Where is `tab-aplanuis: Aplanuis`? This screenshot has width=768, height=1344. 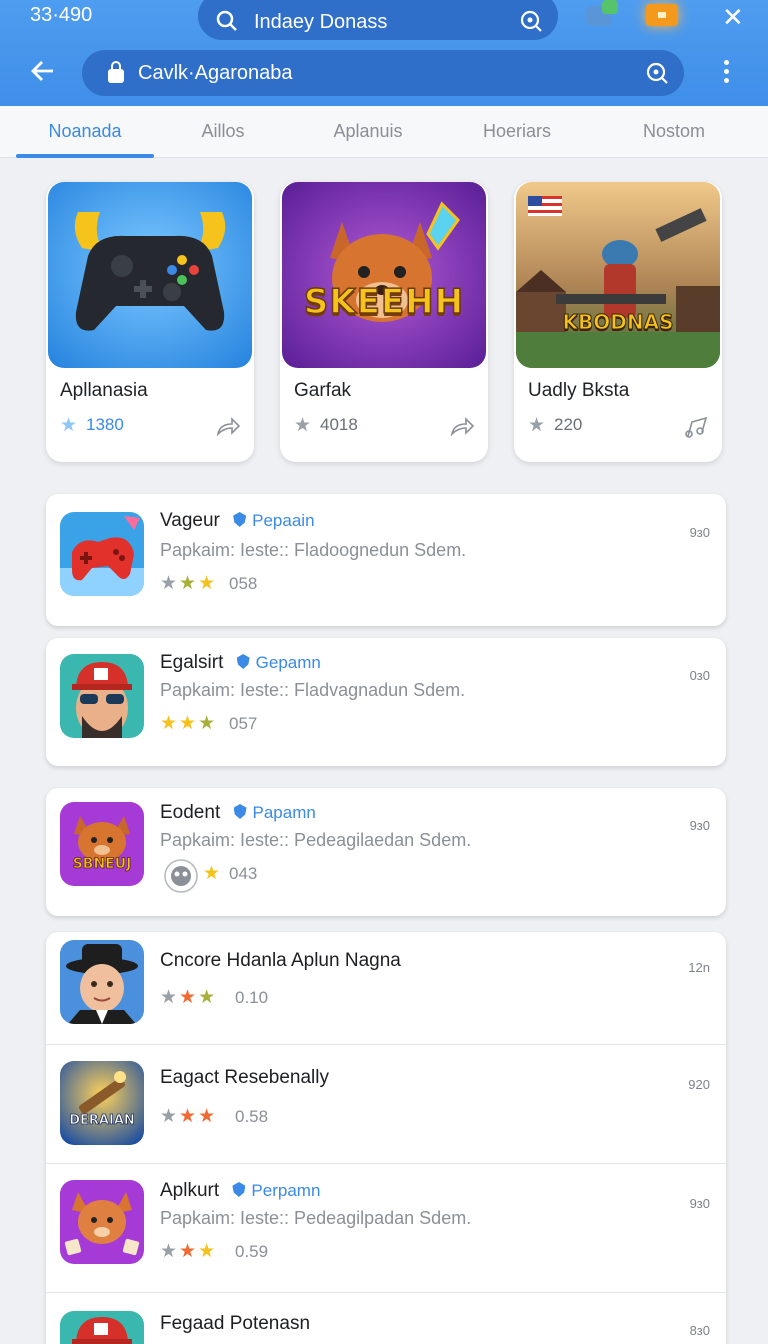
tab-aplanuis: Aplanuis is located at coordinates (368, 132).